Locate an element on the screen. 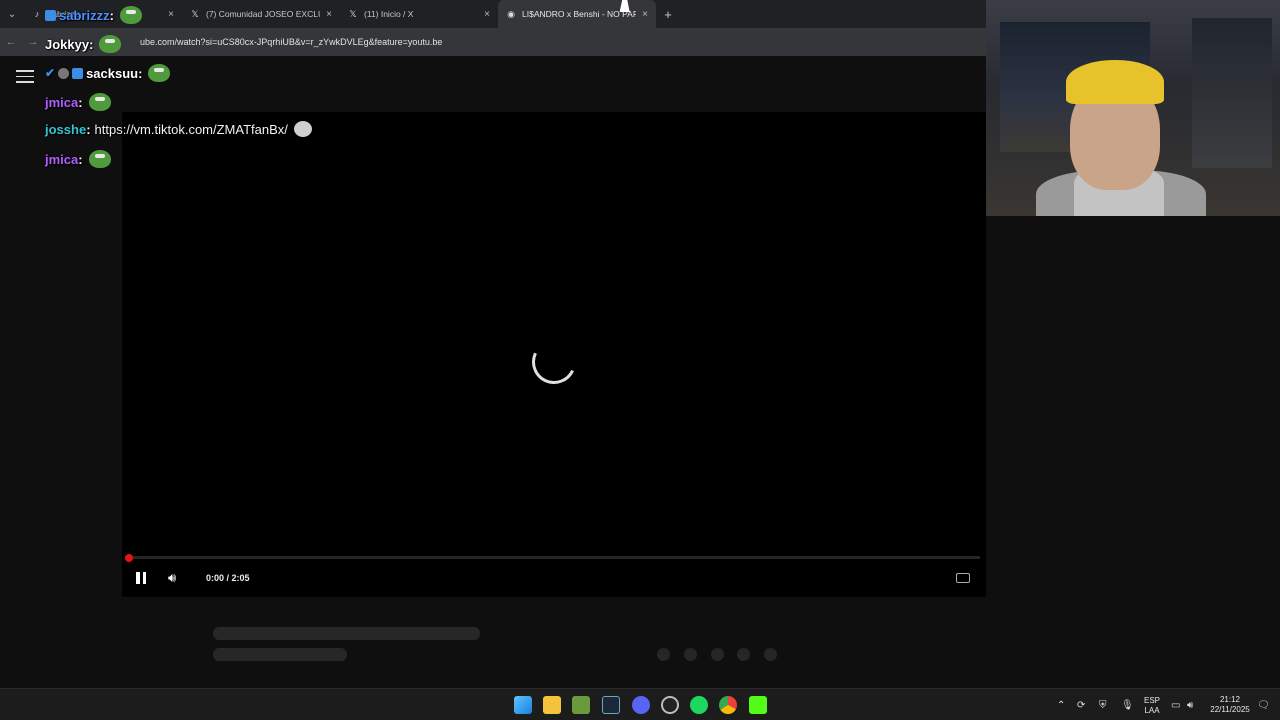 The height and width of the screenshot is (720, 1280). discord-icon is located at coordinates (641, 705).